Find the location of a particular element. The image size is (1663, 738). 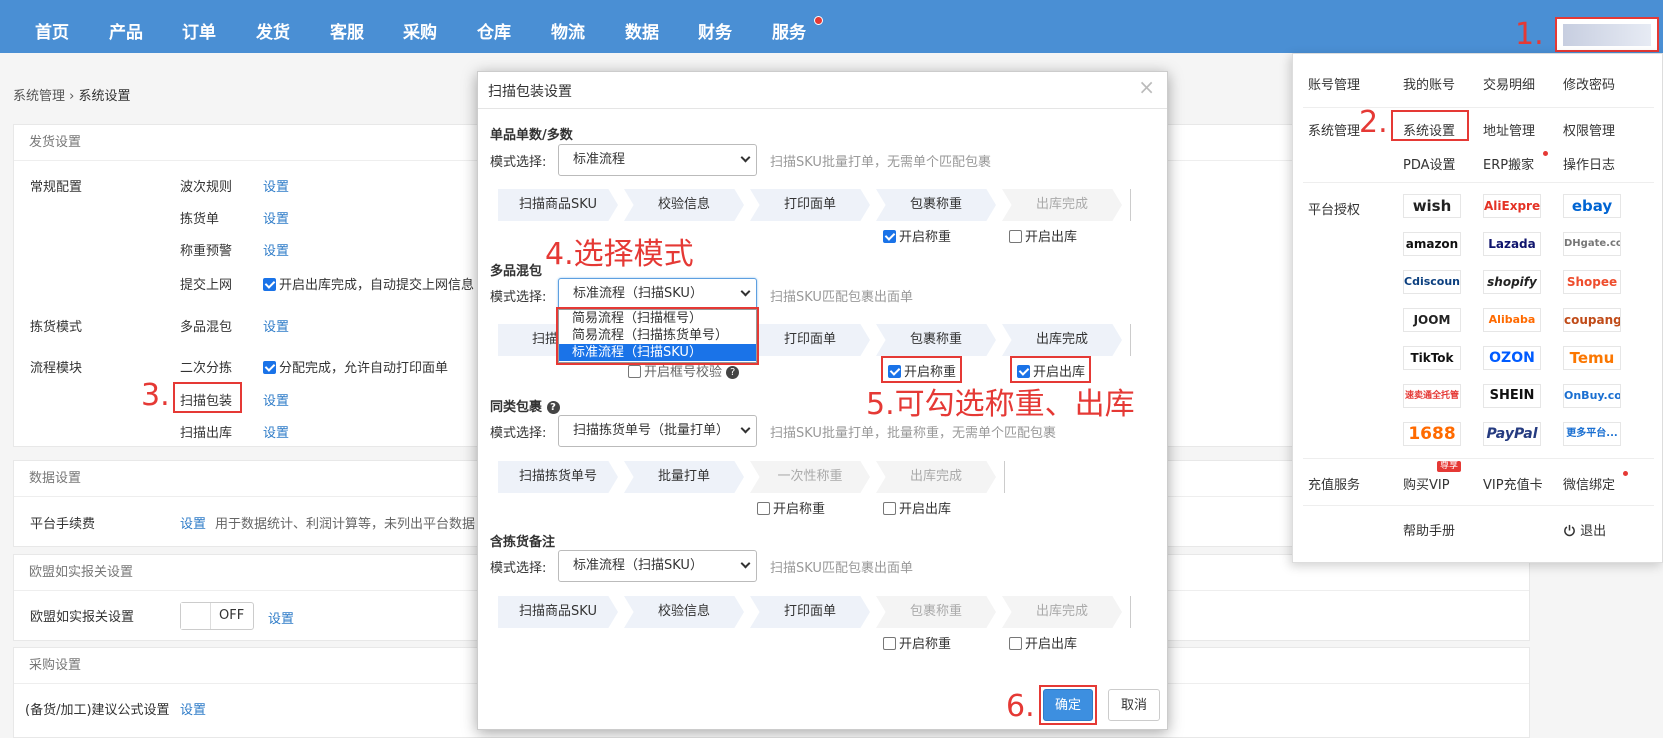

second-sort-label: 二次分拣 is located at coordinates (206, 368).